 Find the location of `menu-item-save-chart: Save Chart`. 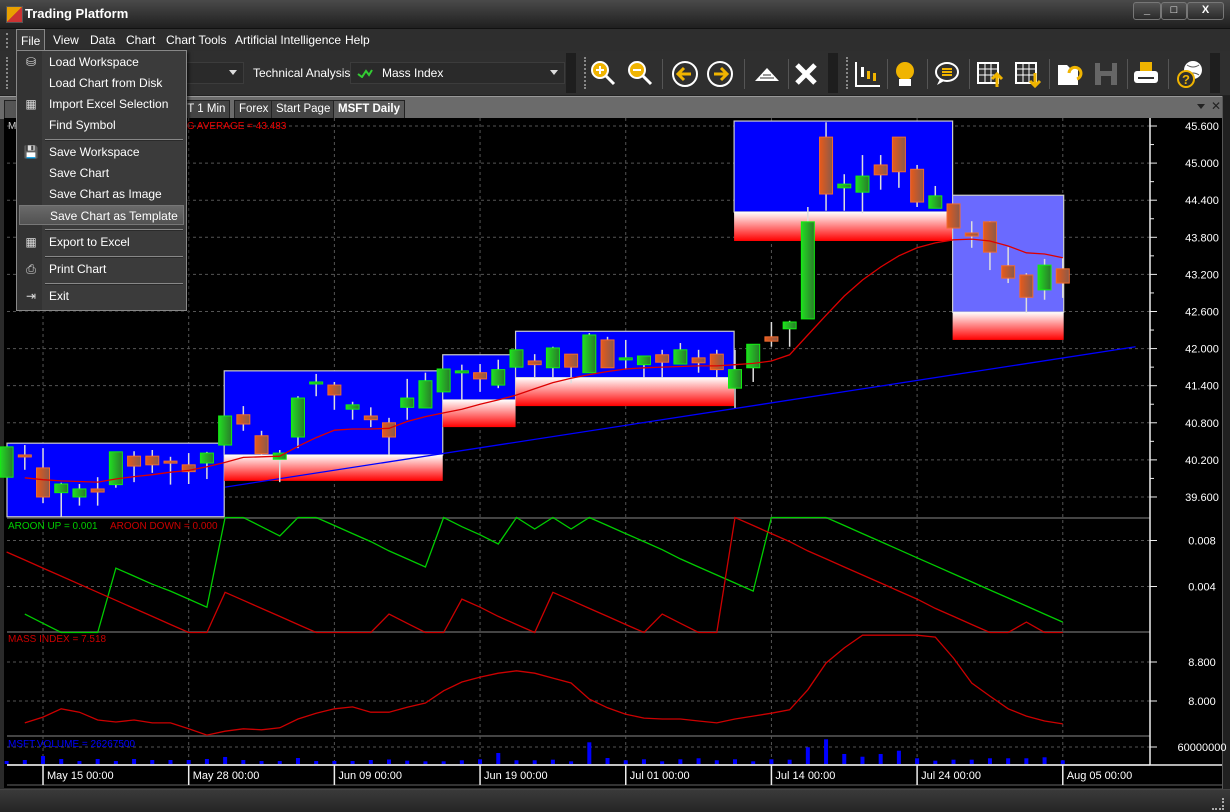

menu-item-save-chart: Save Chart is located at coordinates (101, 173).